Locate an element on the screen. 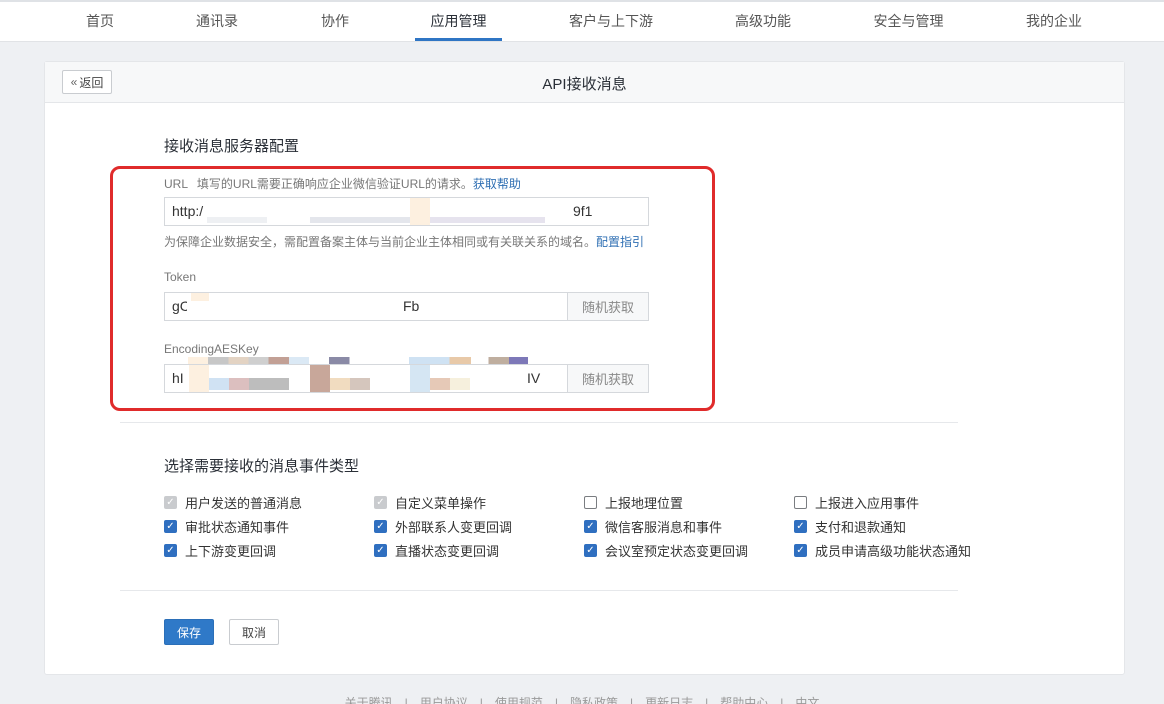  event-checkbox-row: ✓ 用户发送的普通消息 is located at coordinates (233, 502).